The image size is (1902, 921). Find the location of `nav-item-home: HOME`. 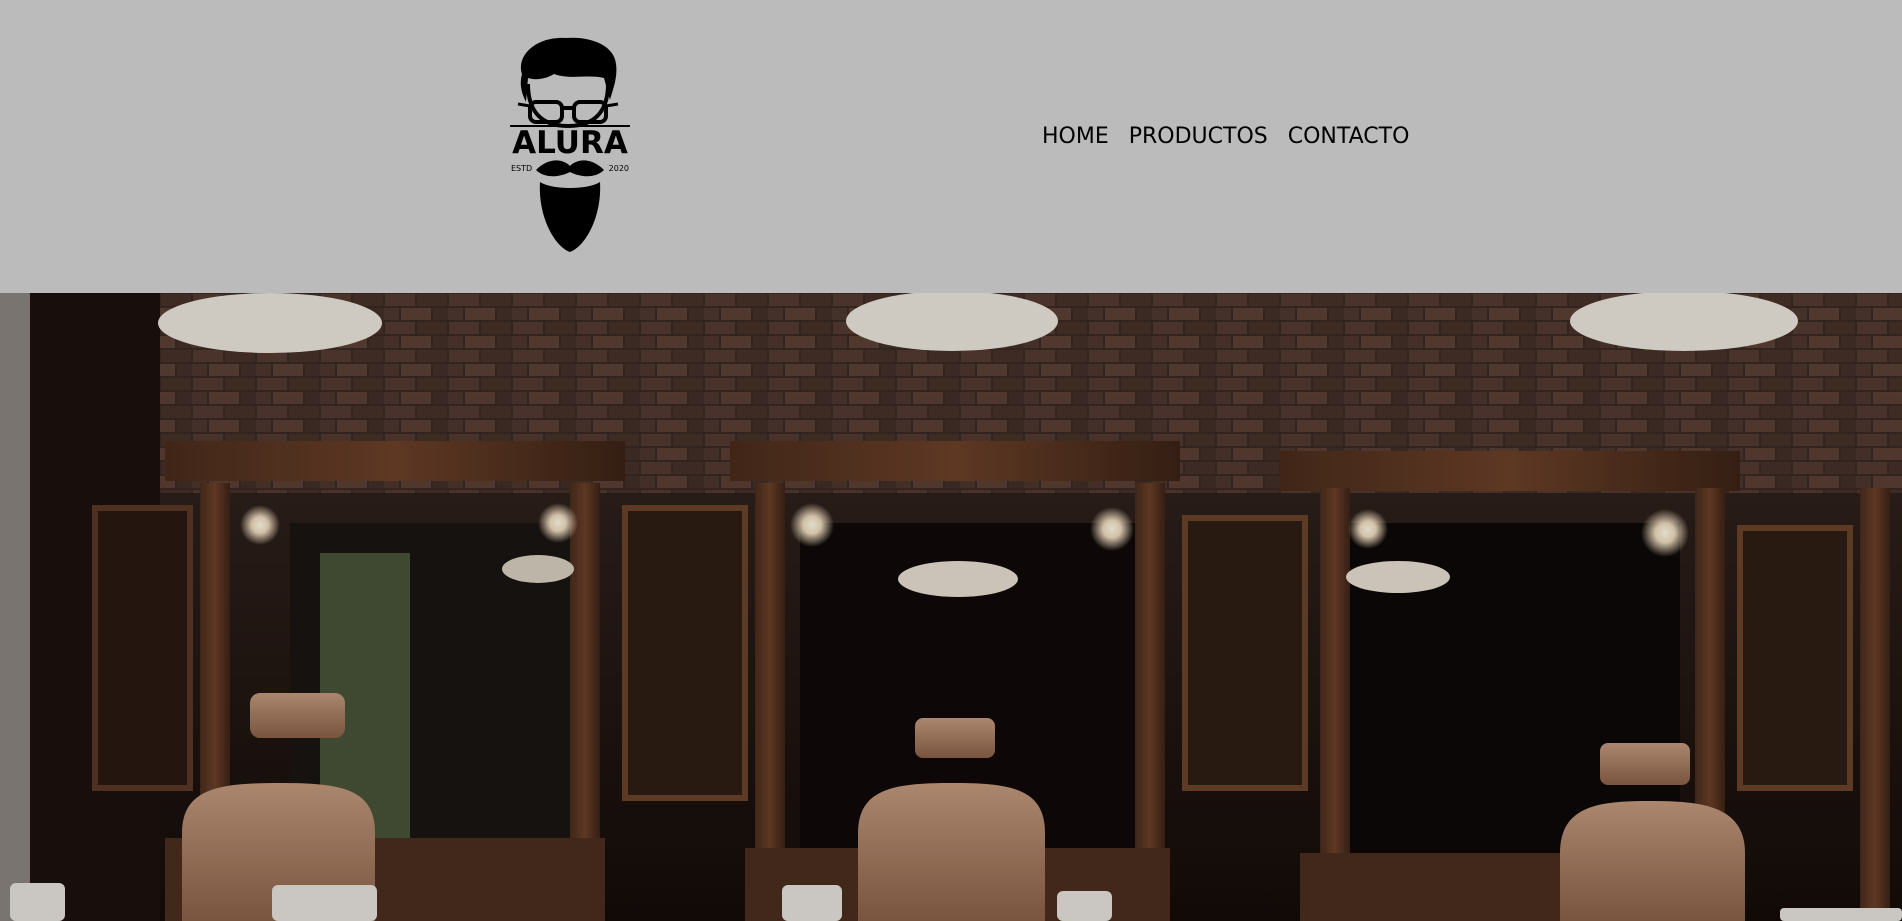

nav-item-home: HOME is located at coordinates (1075, 136).